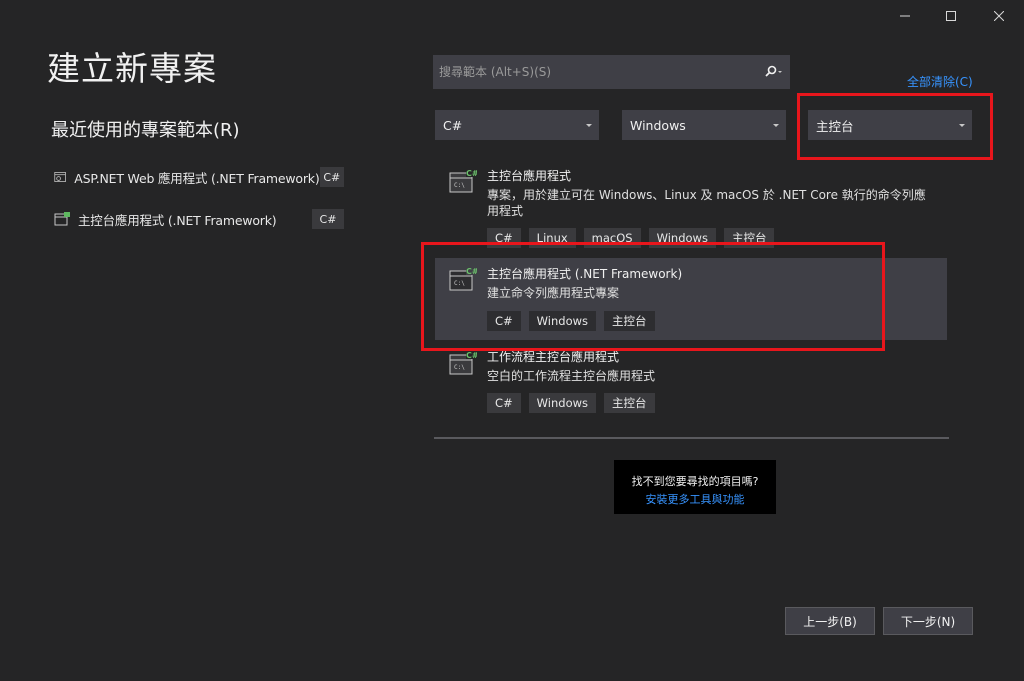  I want to click on tag: C#, so click(504, 403).